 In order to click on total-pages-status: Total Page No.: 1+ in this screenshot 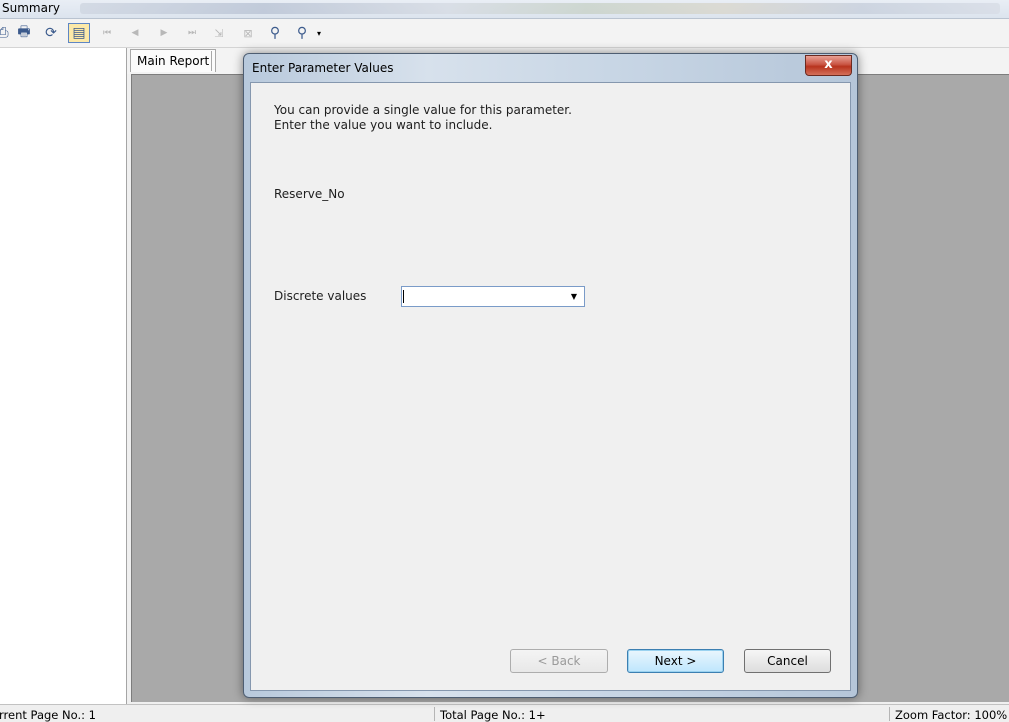, I will do `click(493, 715)`.